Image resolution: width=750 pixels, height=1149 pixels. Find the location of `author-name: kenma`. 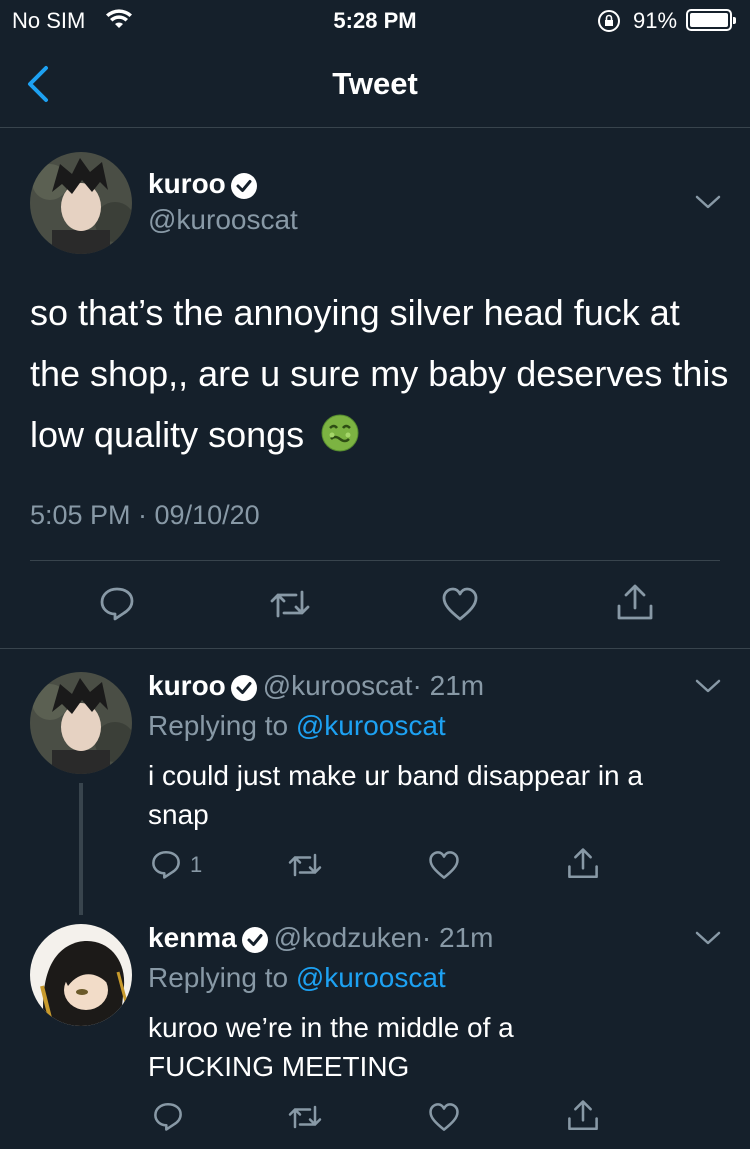

author-name: kenma is located at coordinates (192, 937).